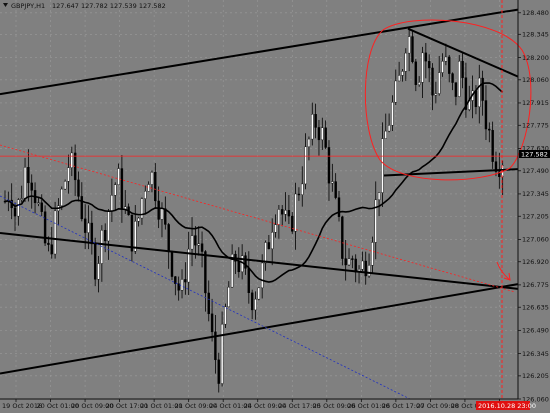 This screenshot has width=550, height=413. What do you see at coordinates (535, 285) in the screenshot?
I see `y-tick-label: 126.775` at bounding box center [535, 285].